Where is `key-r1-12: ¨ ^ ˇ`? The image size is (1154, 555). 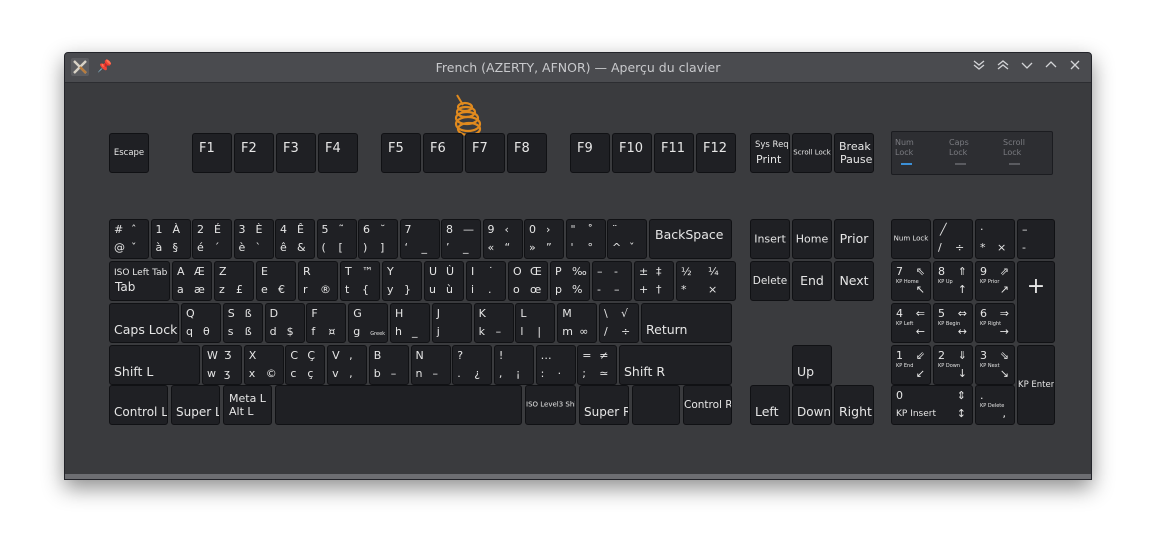 key-r1-12: ¨ ^ ˇ is located at coordinates (627, 239).